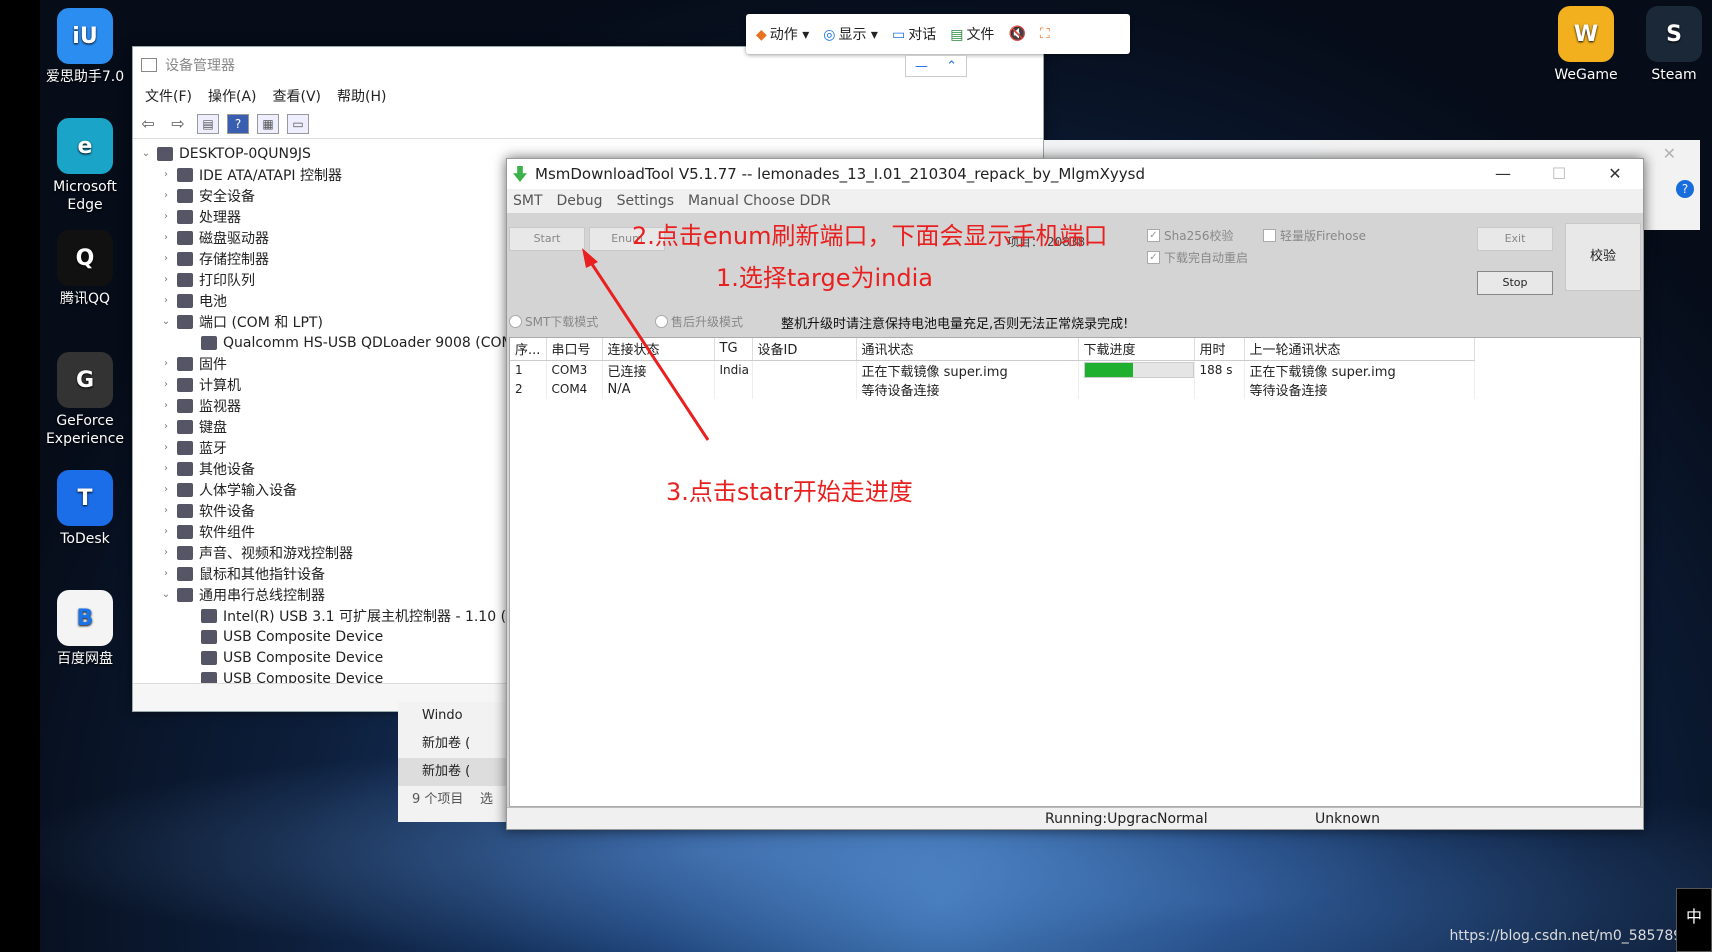 The width and height of the screenshot is (1712, 952). Describe the element at coordinates (1694, 920) in the screenshot. I see `ime-indicator: 中` at that location.